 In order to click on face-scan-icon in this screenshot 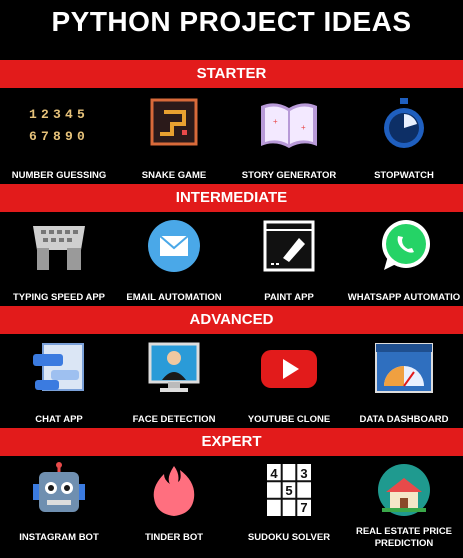, I will do `click(174, 368)`.